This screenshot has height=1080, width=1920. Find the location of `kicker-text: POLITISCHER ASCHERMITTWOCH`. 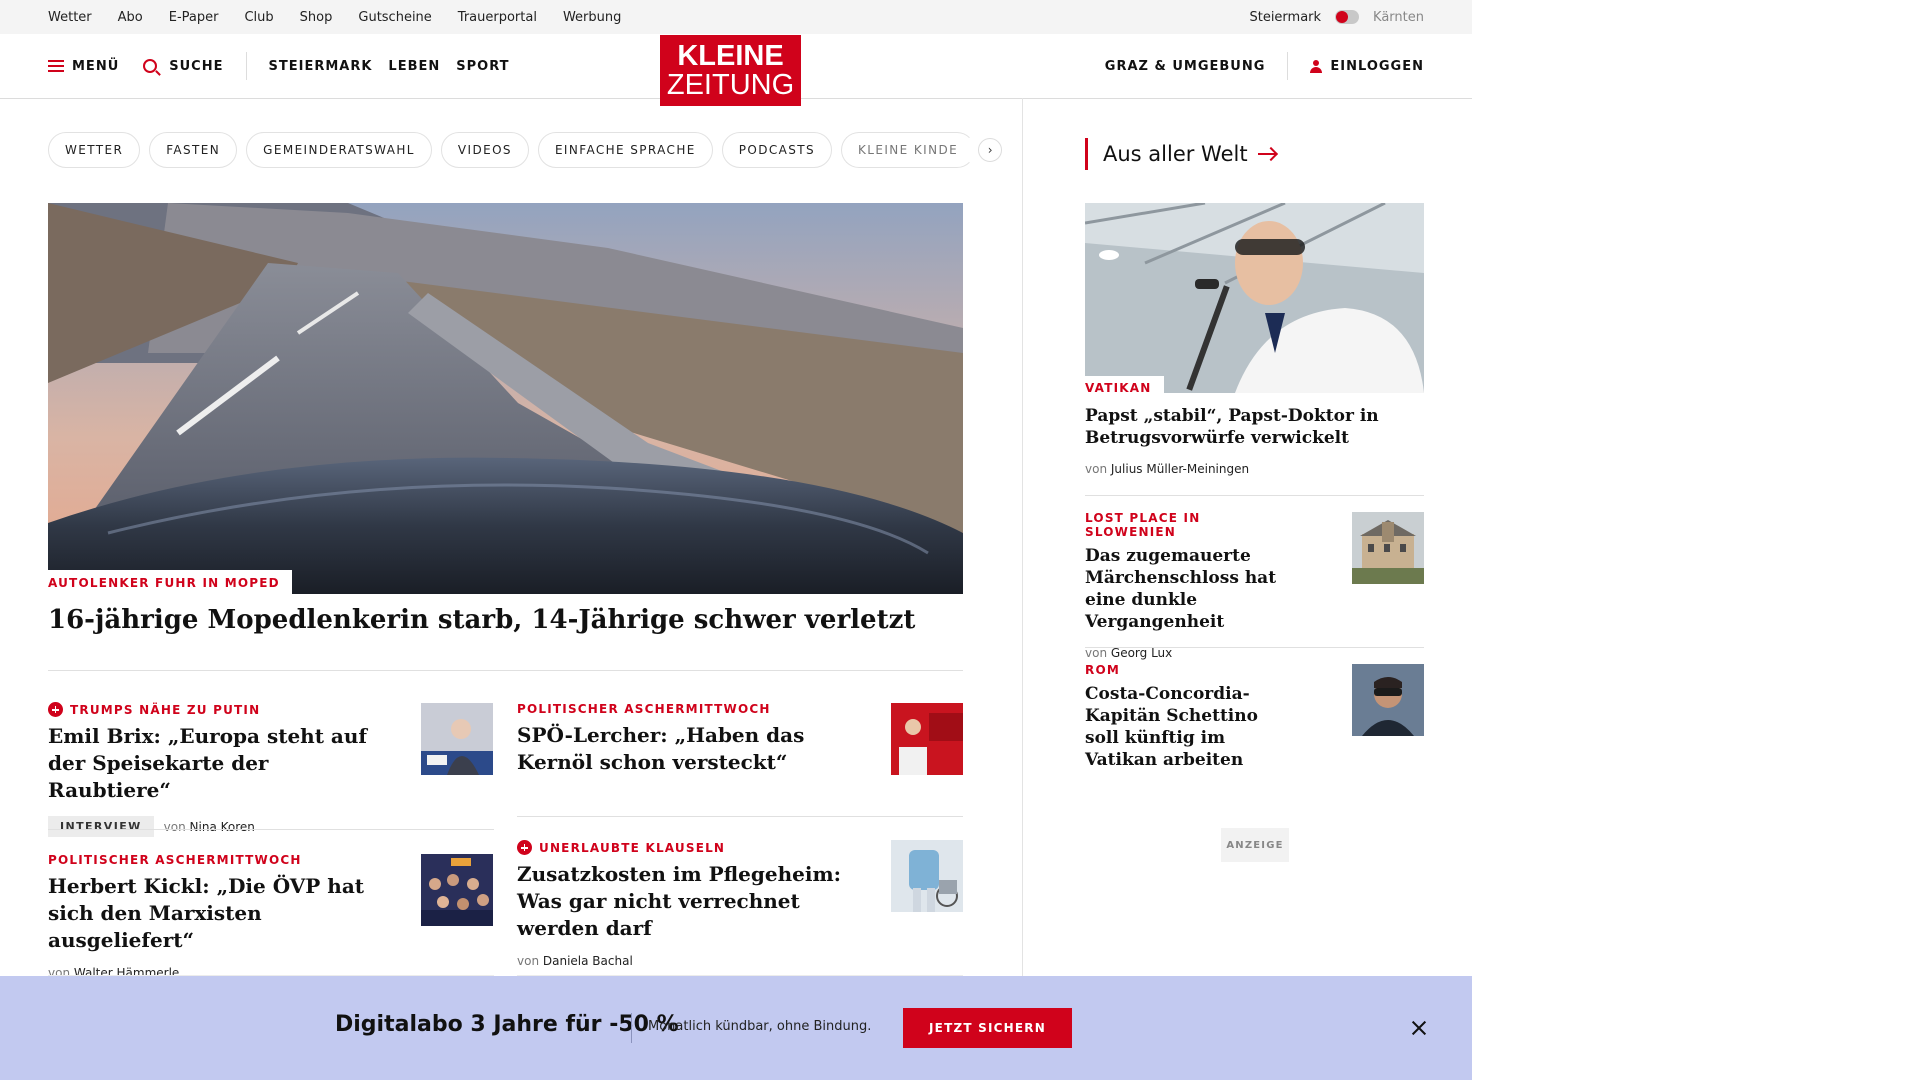

kicker-text: POLITISCHER ASCHERMITTWOCH is located at coordinates (644, 709).